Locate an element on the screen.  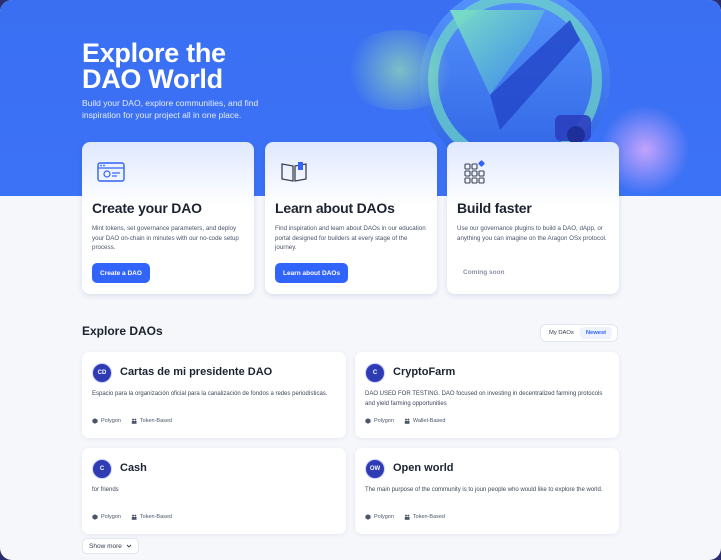
show-more-label: Show more is located at coordinates (105, 546).